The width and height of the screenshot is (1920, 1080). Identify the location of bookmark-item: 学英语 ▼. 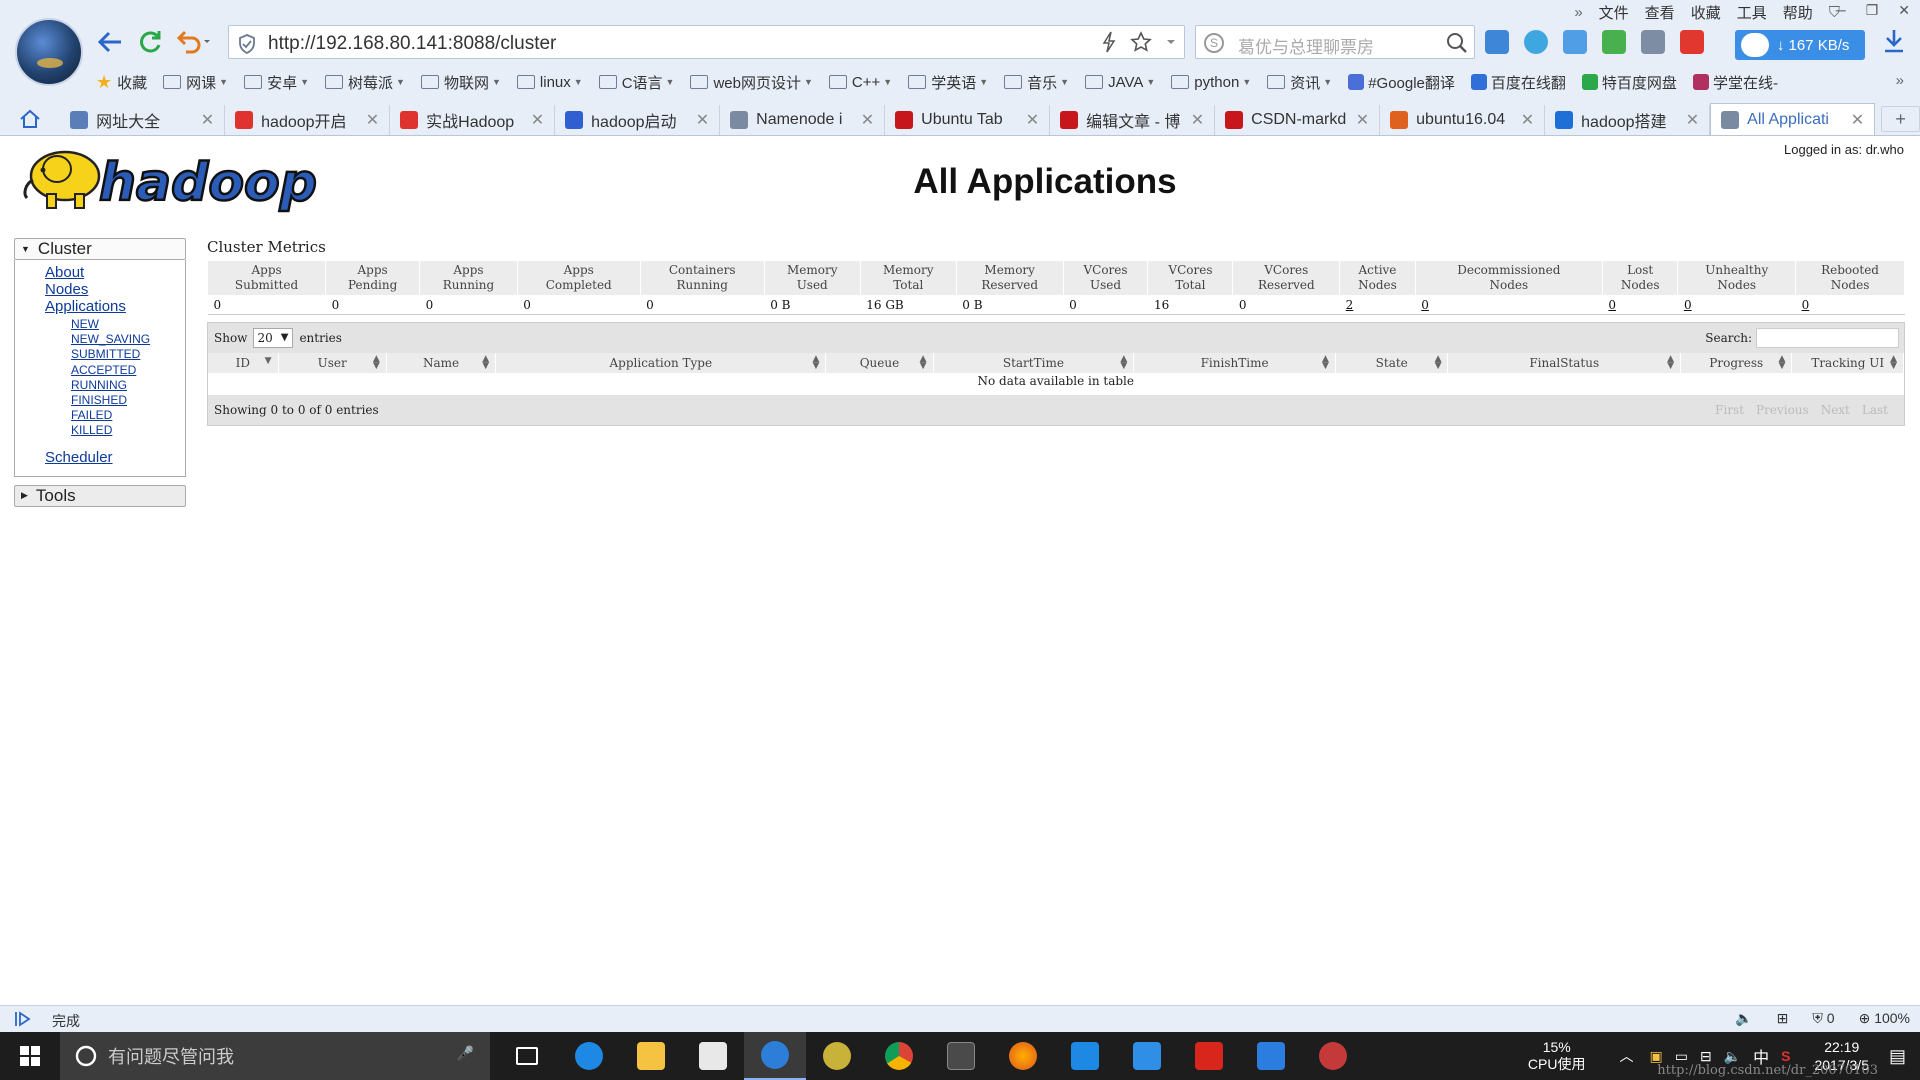
(948, 82).